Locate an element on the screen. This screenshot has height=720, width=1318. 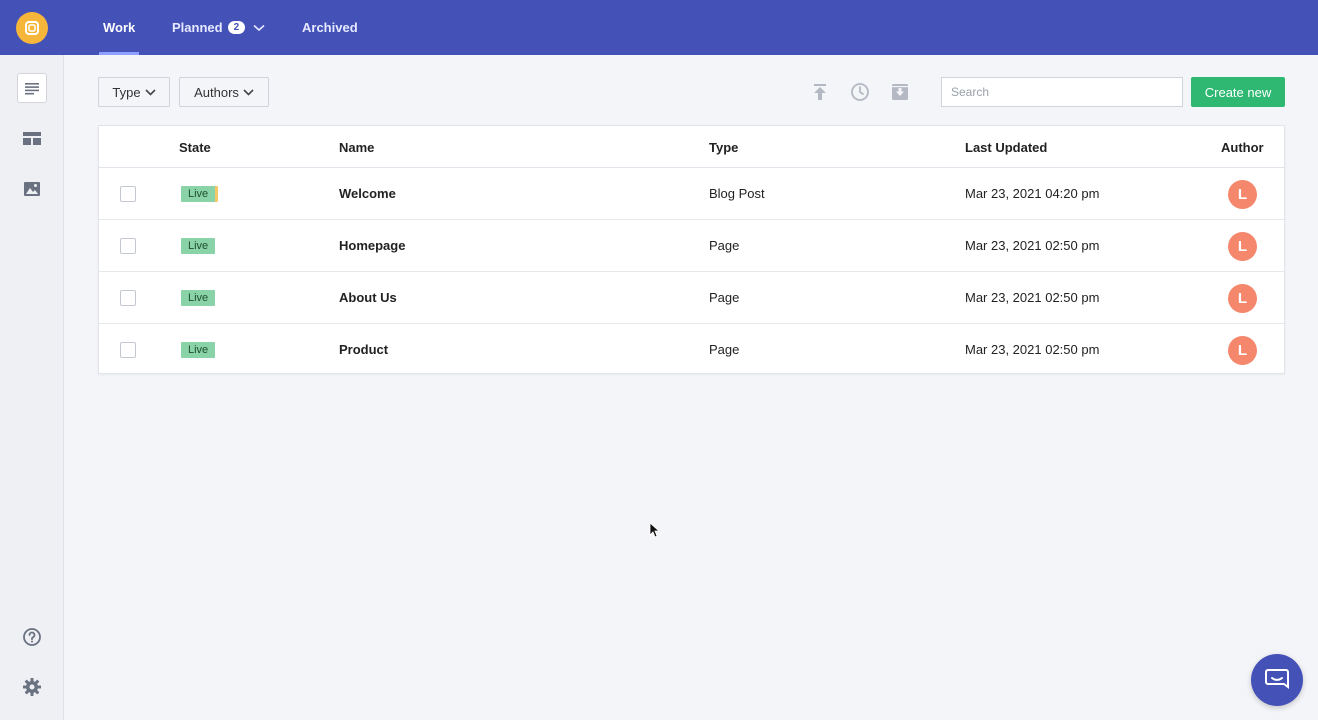
create-new-button: Create new is located at coordinates (1238, 92).